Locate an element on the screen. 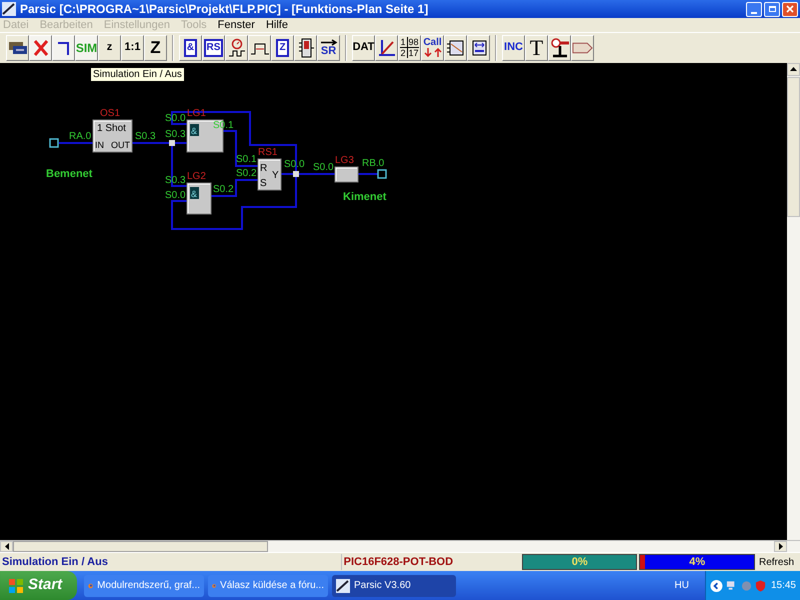 This screenshot has width=800, height=600. toolbar-button: 1 98 2 17 is located at coordinates (409, 47).